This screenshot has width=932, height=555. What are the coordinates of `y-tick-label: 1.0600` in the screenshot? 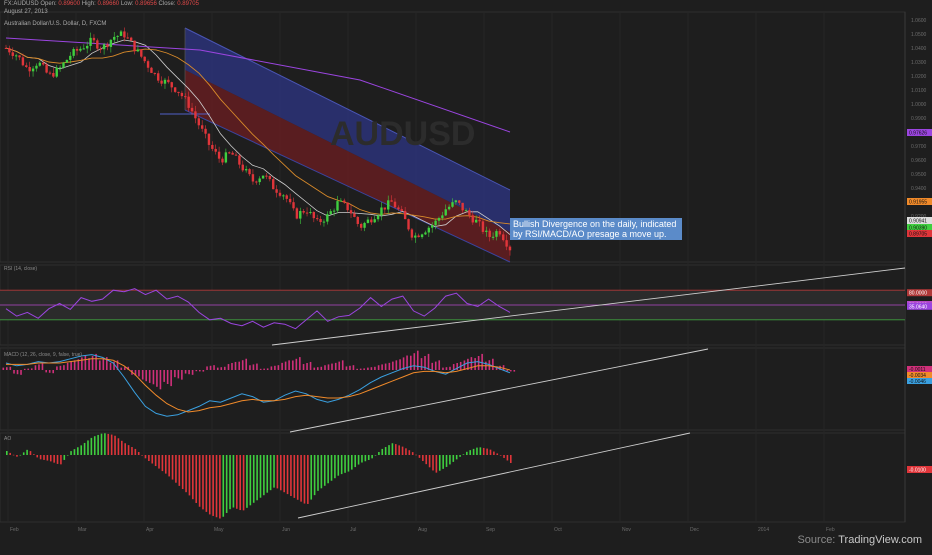 It's located at (919, 21).